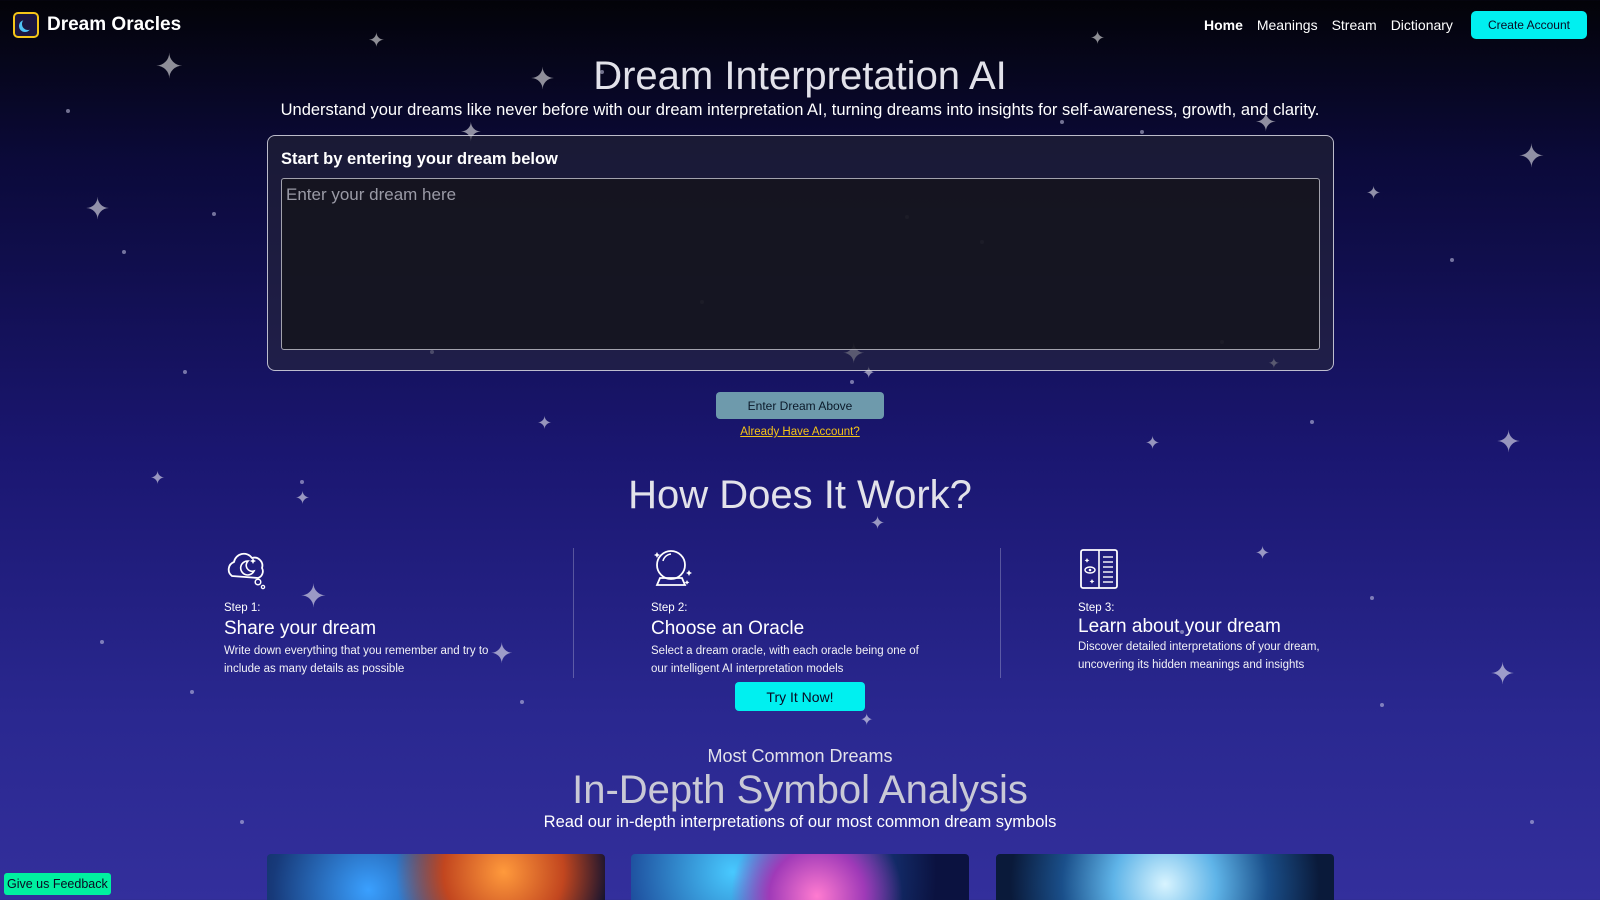  I want to click on page-title: Dream Interpretation AI, so click(800, 76).